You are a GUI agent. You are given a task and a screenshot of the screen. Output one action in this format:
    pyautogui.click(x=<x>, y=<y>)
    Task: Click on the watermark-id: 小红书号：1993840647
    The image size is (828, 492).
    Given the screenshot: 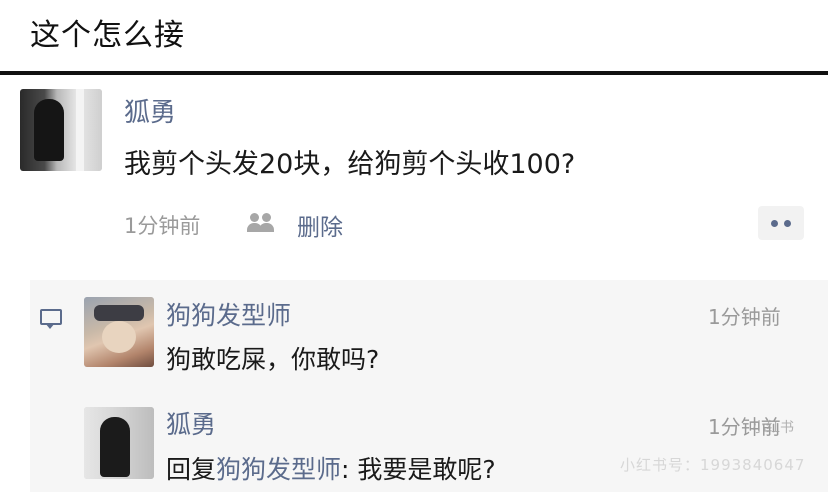 What is the action you would take?
    pyautogui.click(x=713, y=465)
    